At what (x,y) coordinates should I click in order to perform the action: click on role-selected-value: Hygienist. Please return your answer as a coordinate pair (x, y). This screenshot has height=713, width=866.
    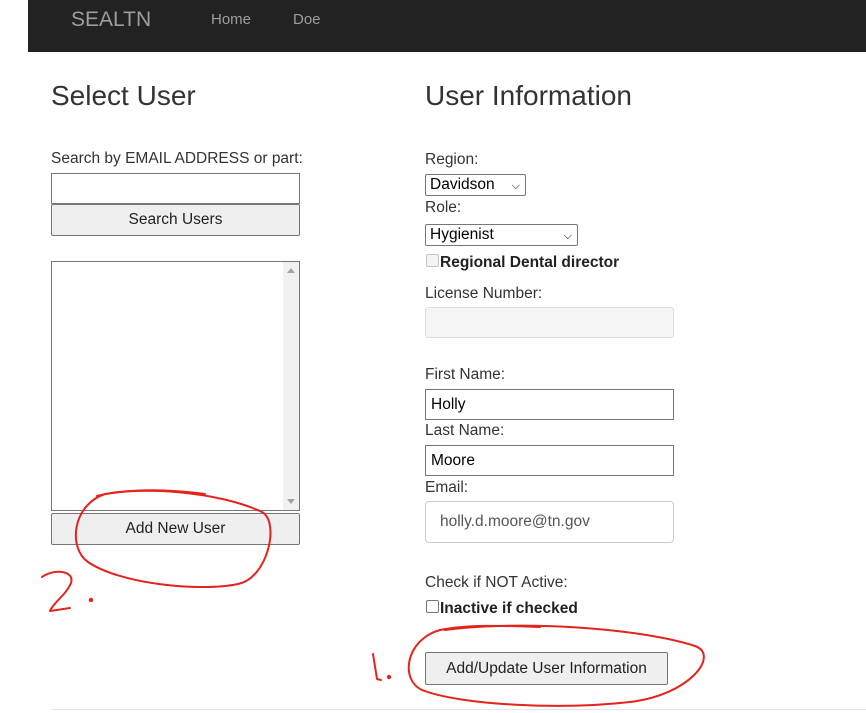
    Looking at the image, I should click on (462, 234).